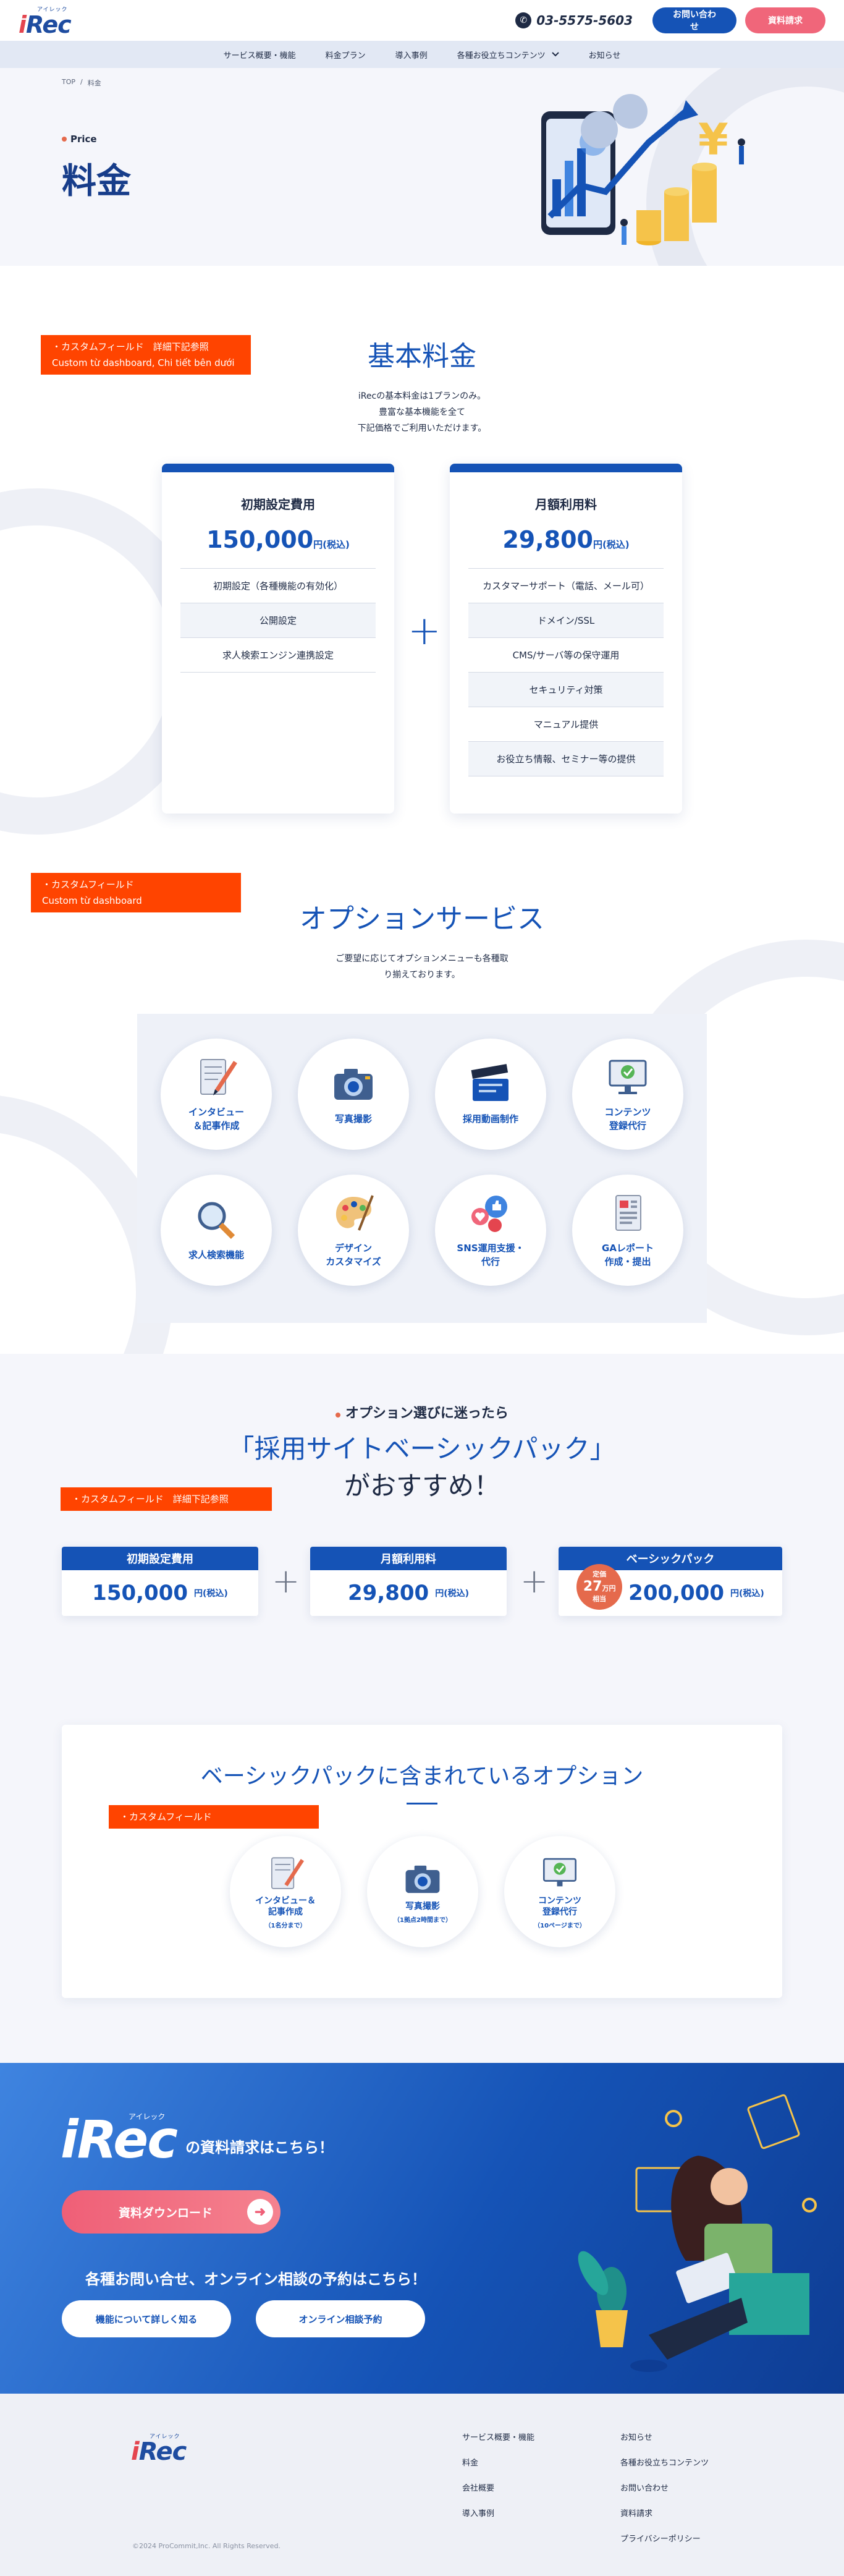  What do you see at coordinates (627, 1094) in the screenshot?
I see `option-item-content-registration: コンテンツ 登録代行` at bounding box center [627, 1094].